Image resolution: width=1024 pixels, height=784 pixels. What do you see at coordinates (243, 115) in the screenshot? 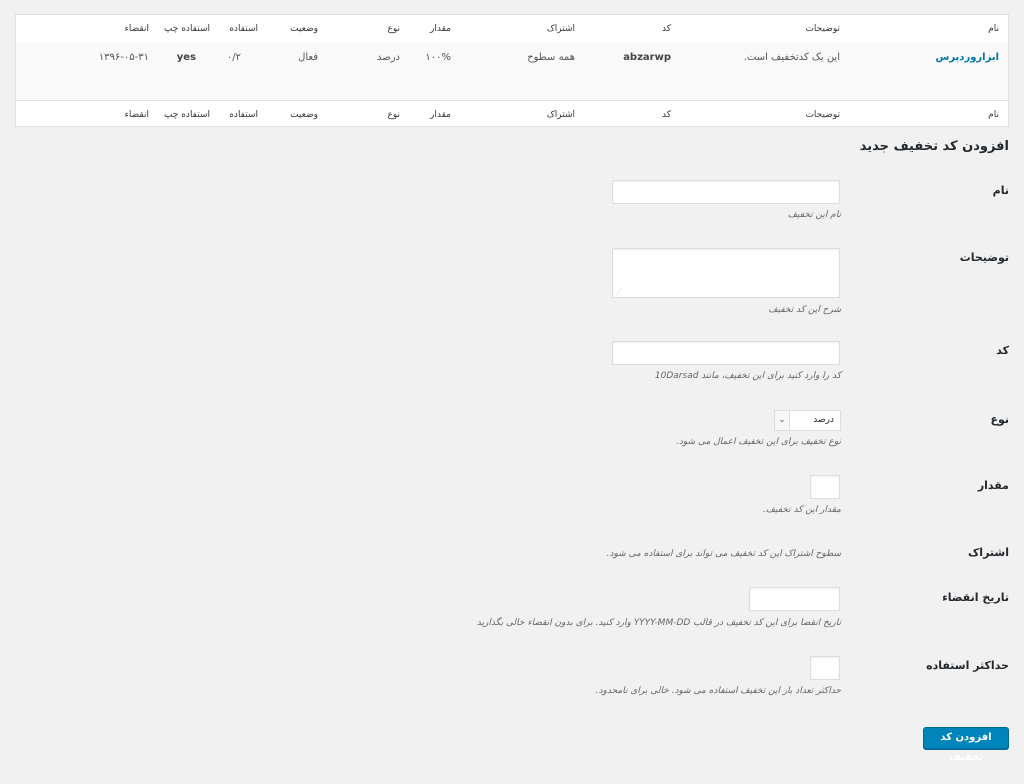
I see `col-footer-uses: استفاده` at bounding box center [243, 115].